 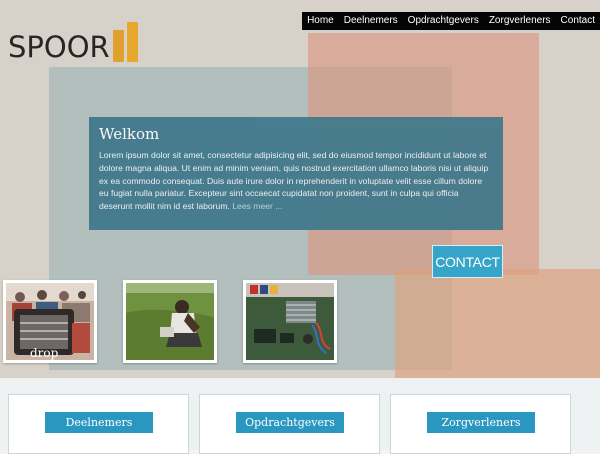 What do you see at coordinates (320, 21) in the screenshot?
I see `nav-item-home: Home` at bounding box center [320, 21].